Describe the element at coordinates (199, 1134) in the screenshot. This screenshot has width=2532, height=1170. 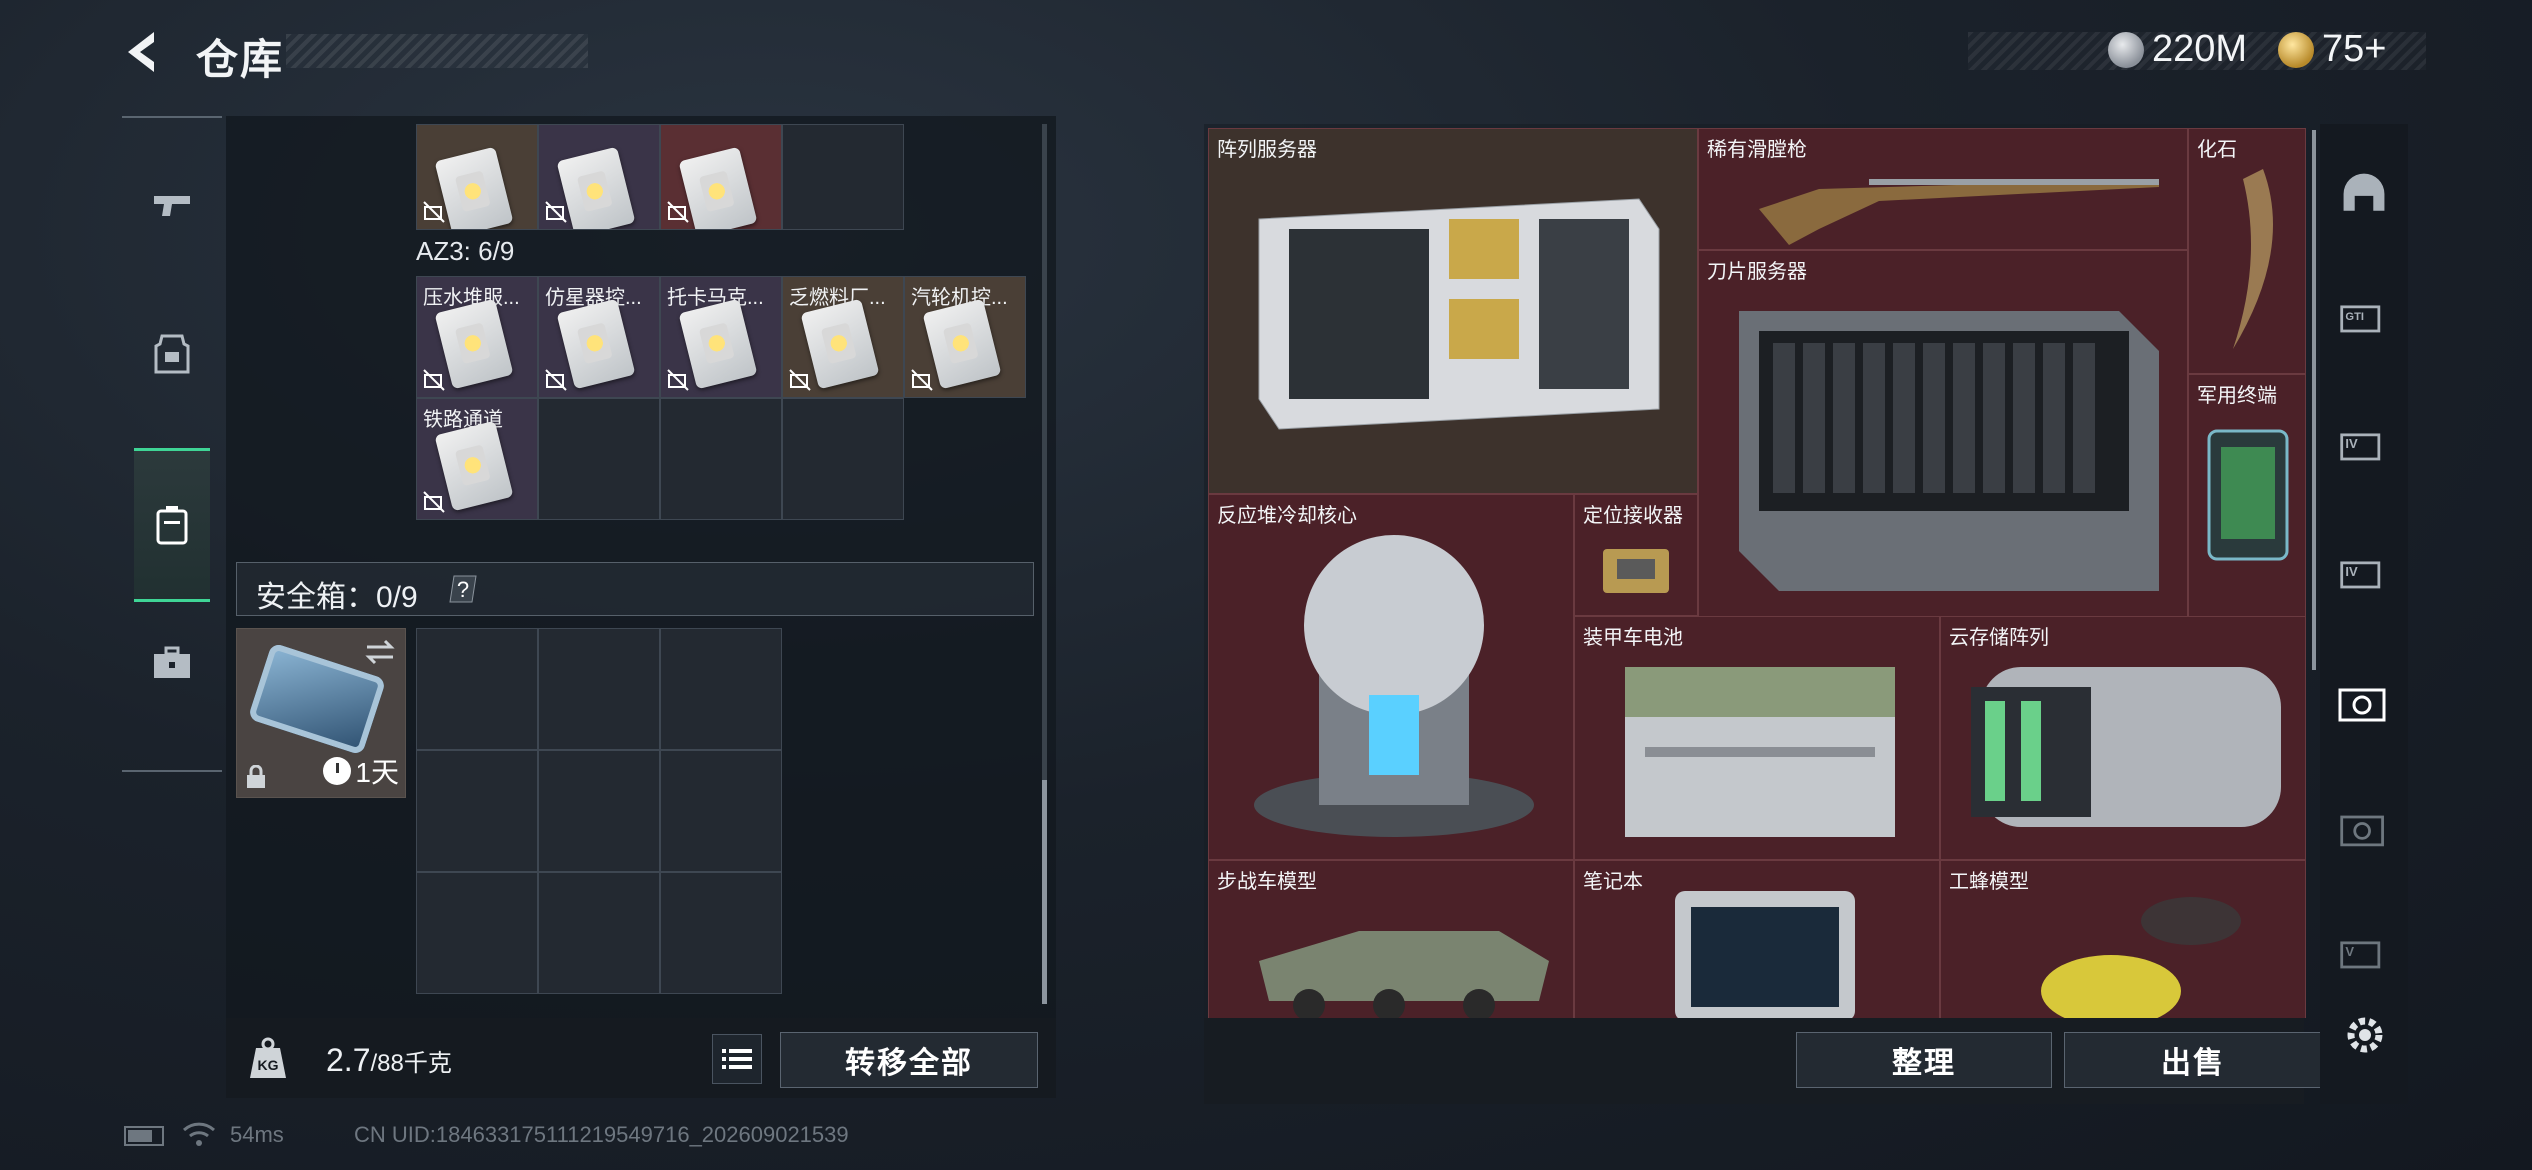
I see `wifi-icon` at that location.